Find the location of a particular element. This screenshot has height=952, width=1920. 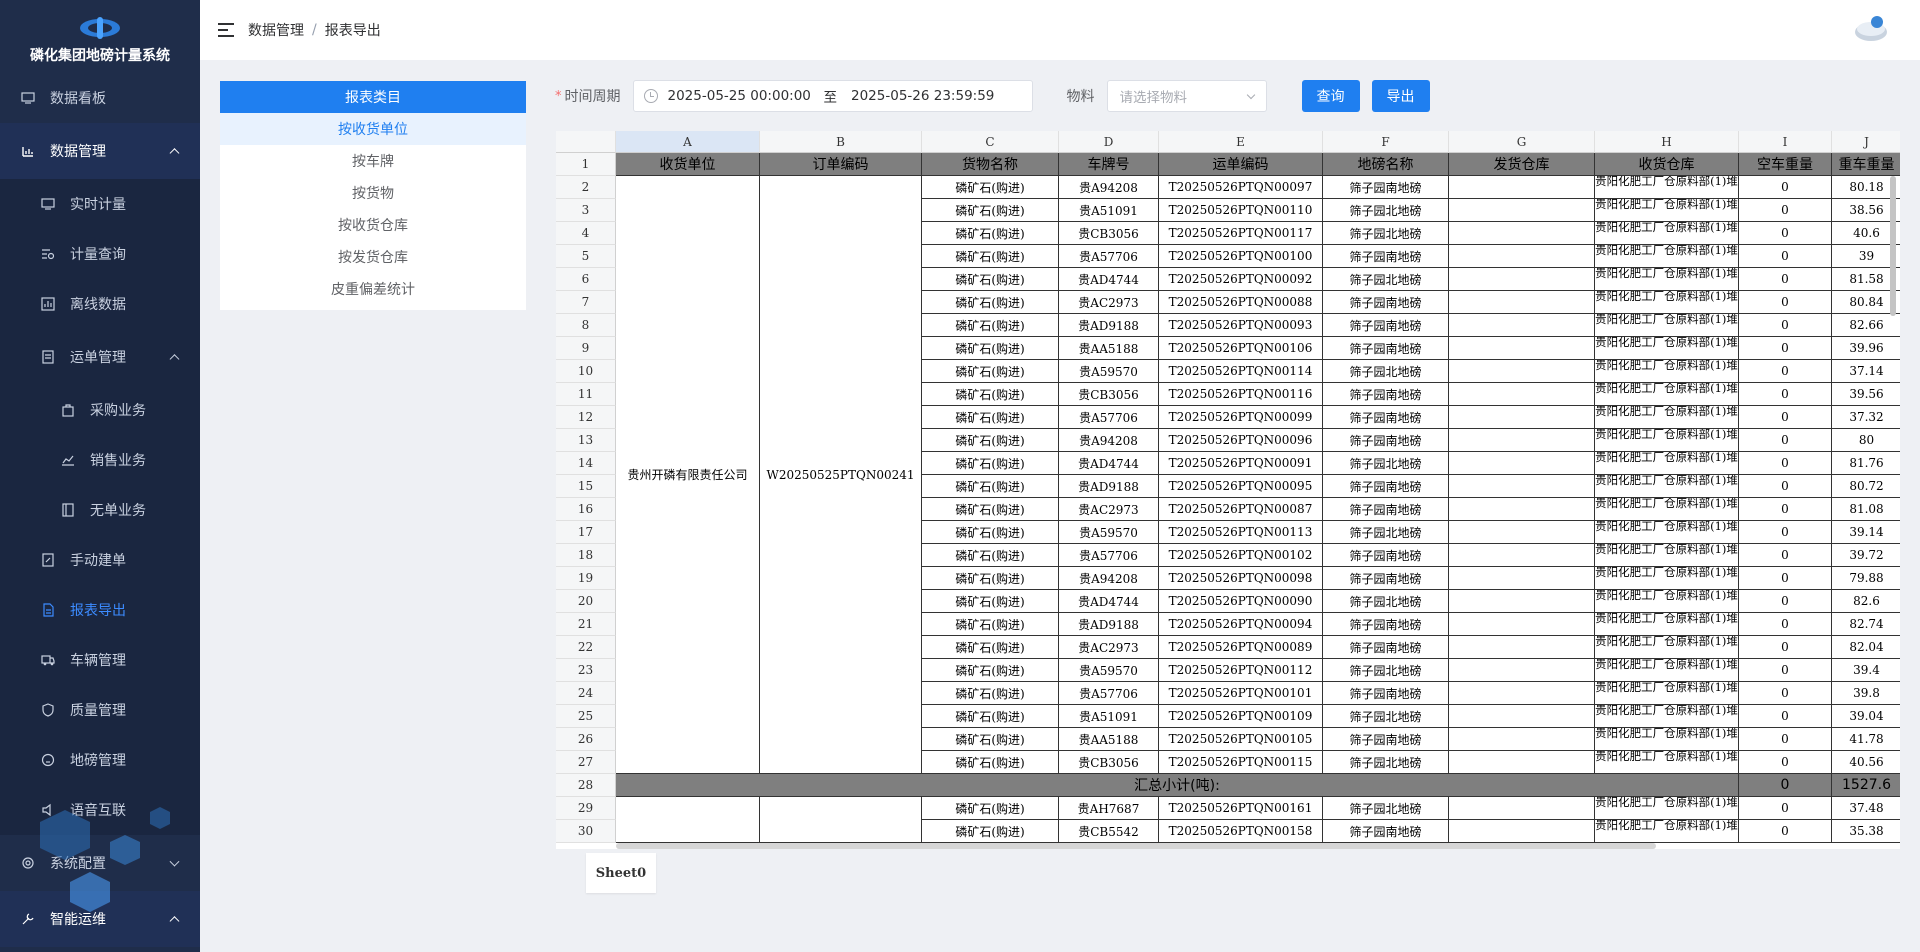

end-date-input: 2025-05-26 23:59:59 is located at coordinates (926, 96).